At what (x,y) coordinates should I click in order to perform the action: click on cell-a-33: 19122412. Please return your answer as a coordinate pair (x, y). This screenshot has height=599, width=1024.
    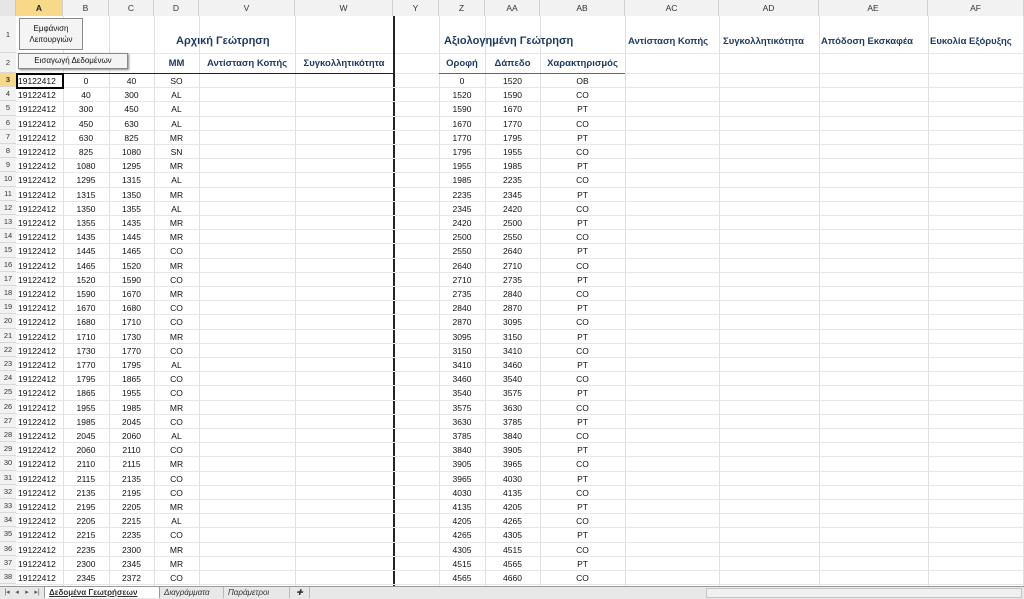
    Looking at the image, I should click on (39, 507).